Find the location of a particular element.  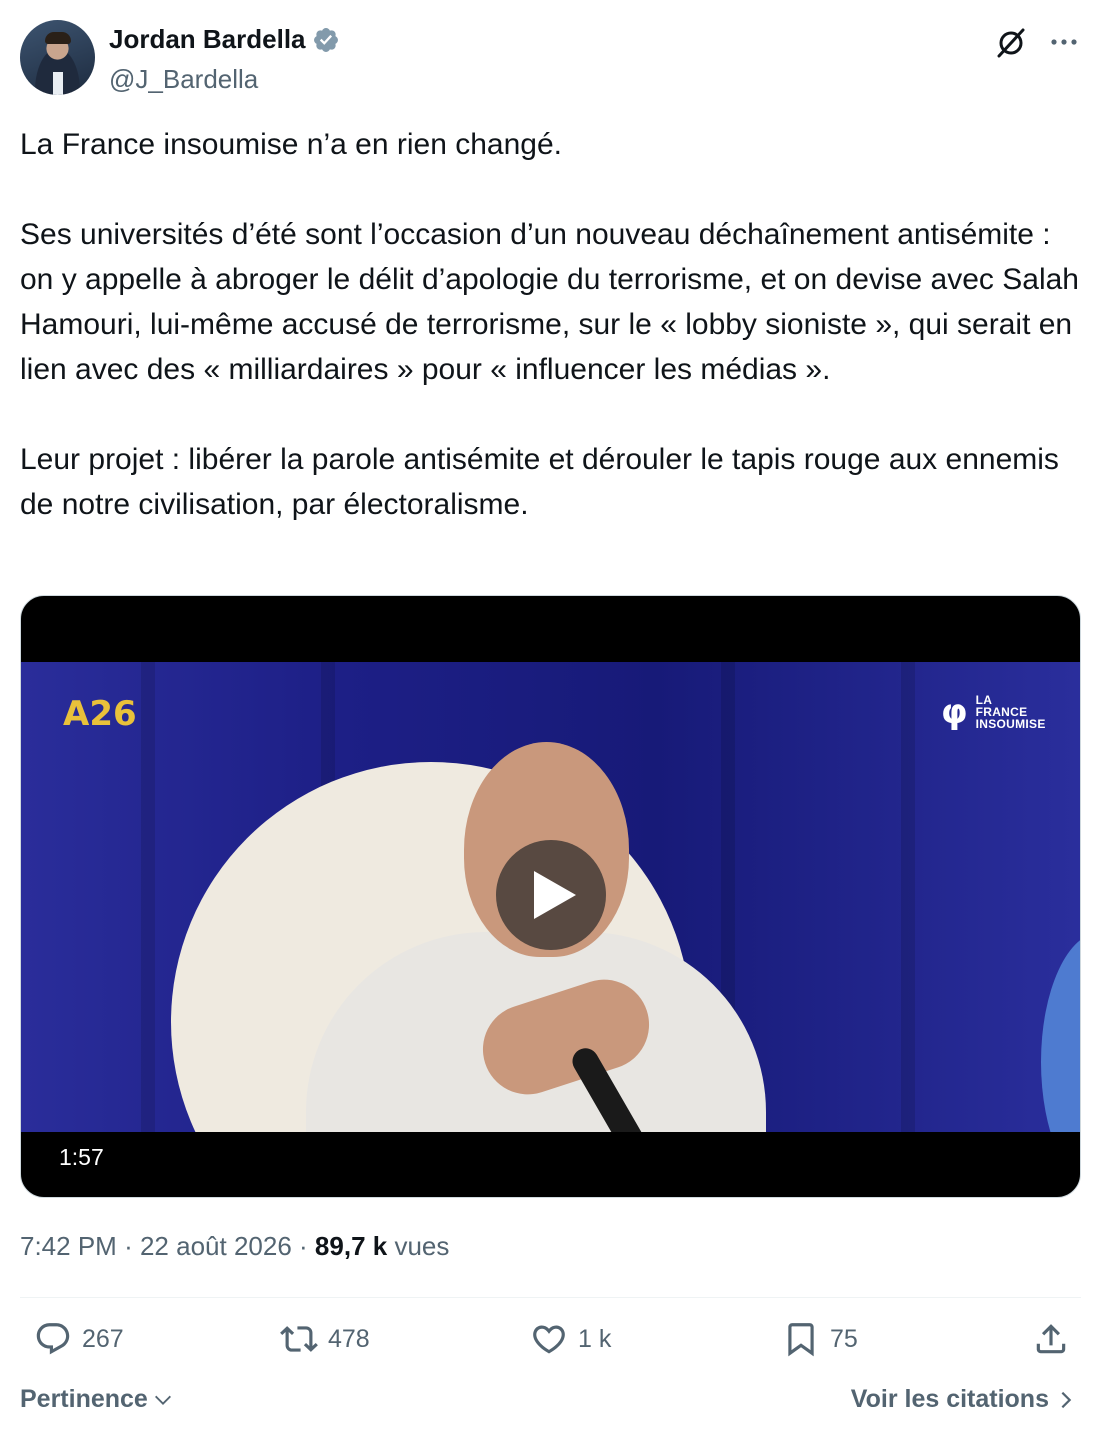

repost-icon is located at coordinates (299, 1339).